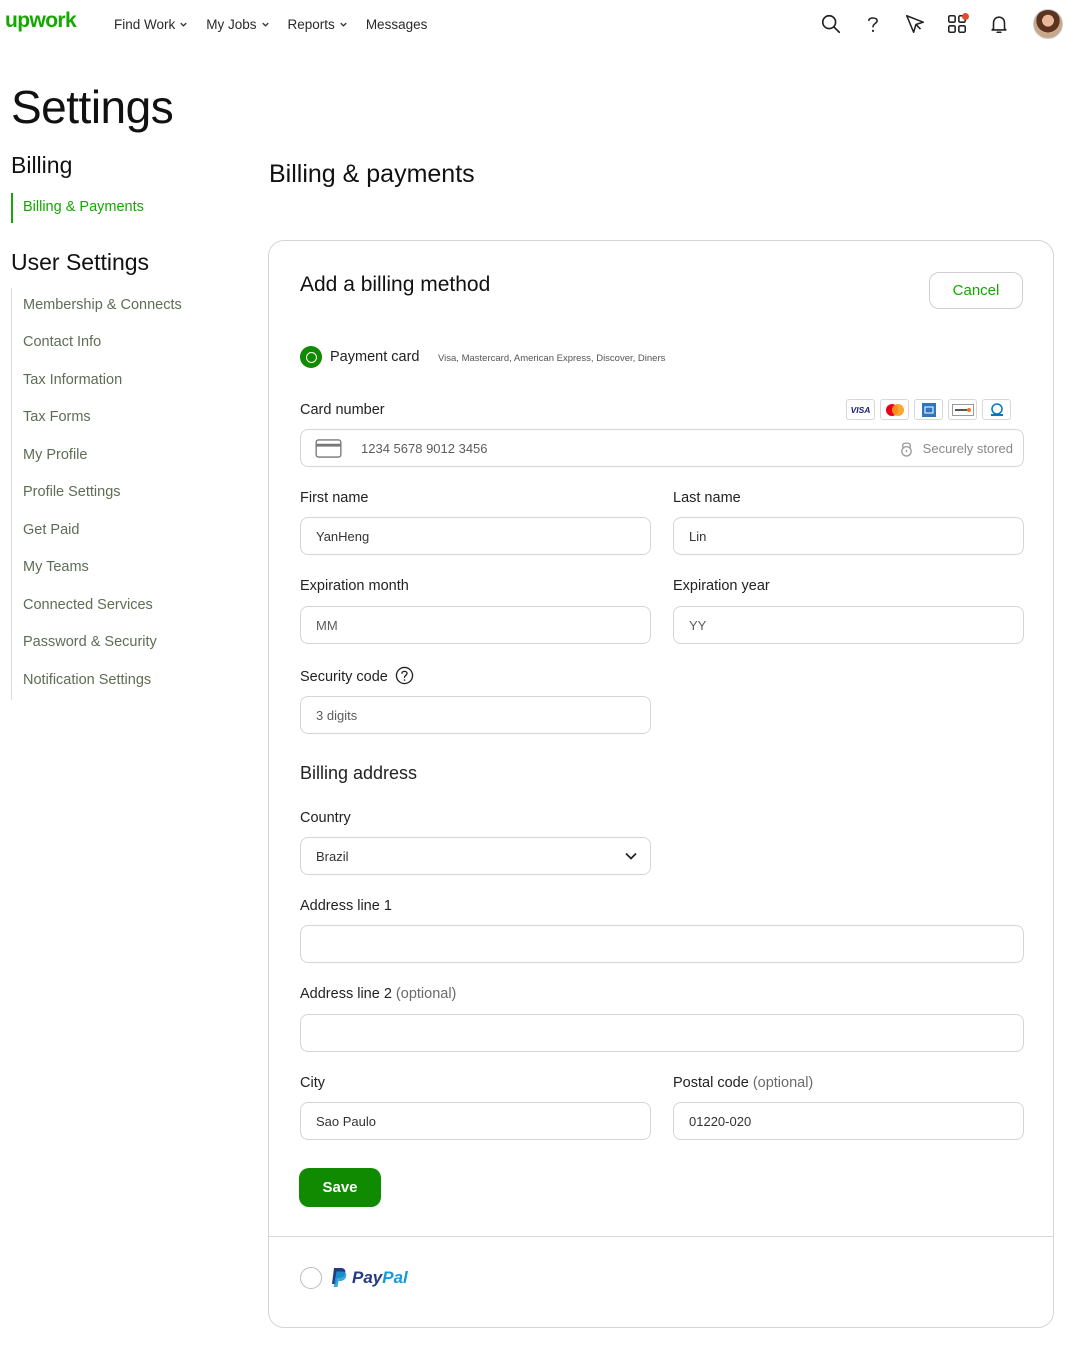  I want to click on send-icon, so click(915, 24).